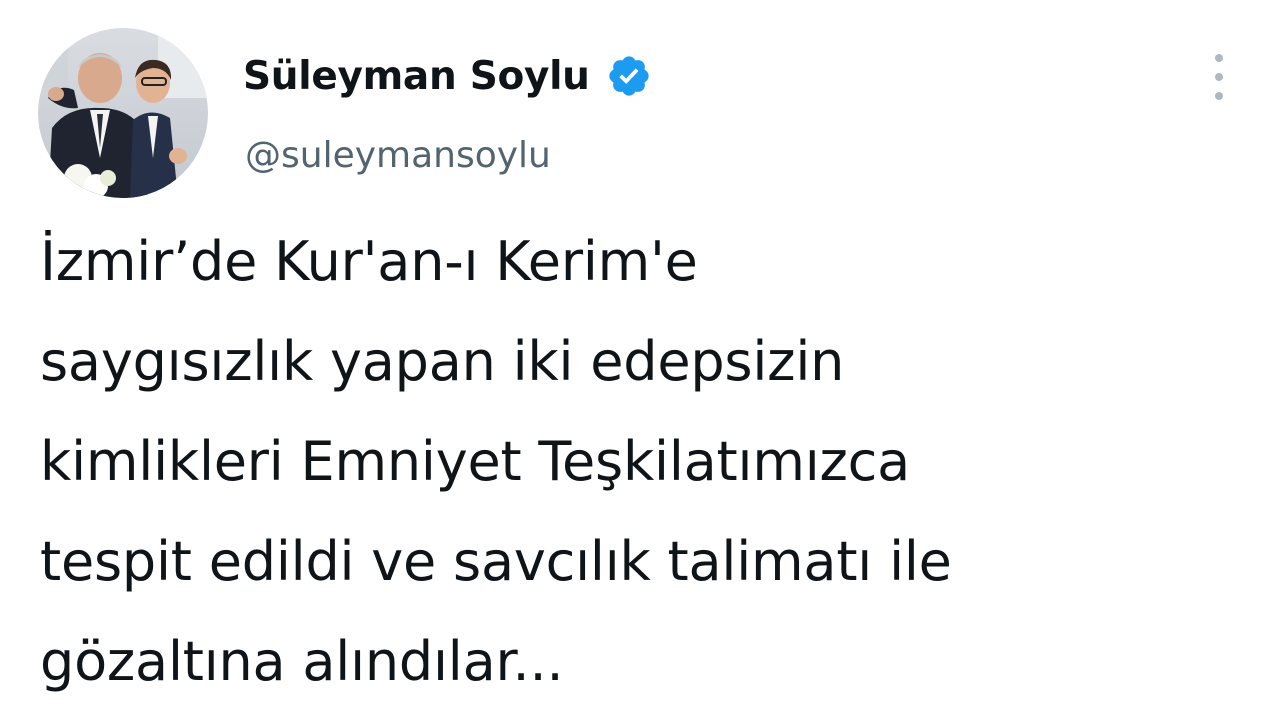 The width and height of the screenshot is (1280, 720). Describe the element at coordinates (629, 76) in the screenshot. I see `verified-badge-icon` at that location.